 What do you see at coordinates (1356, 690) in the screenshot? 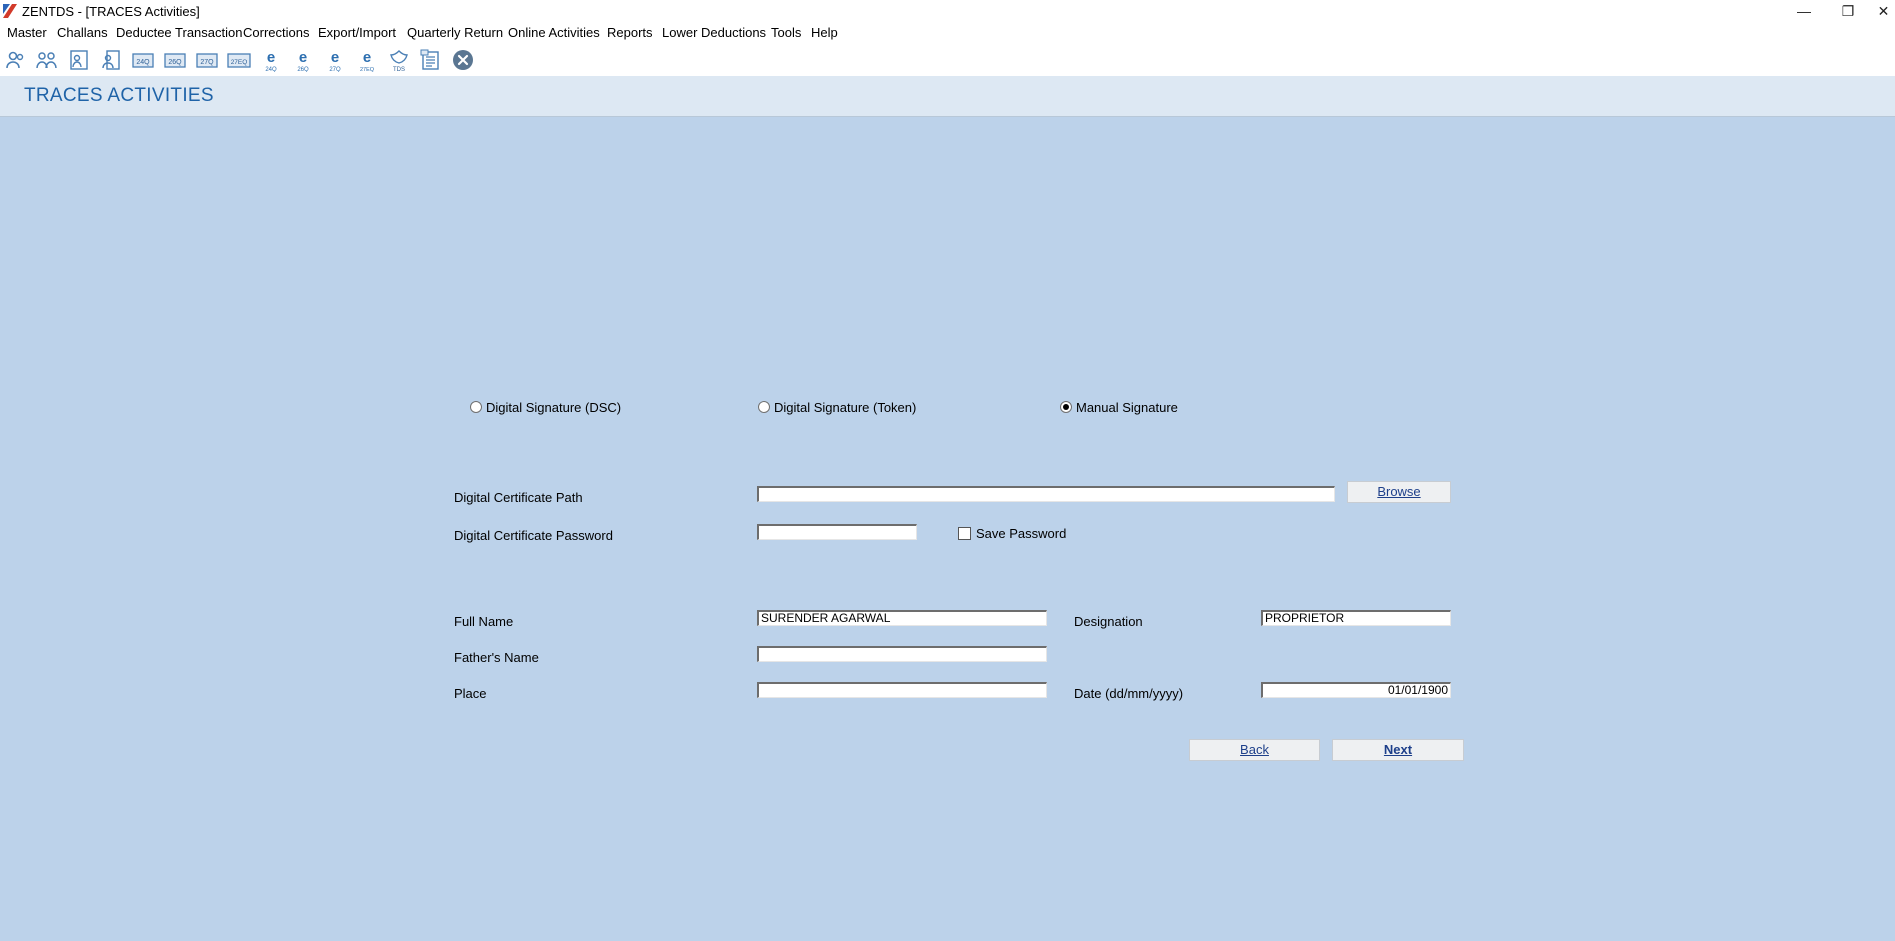
I see `date-input: 01/01/1900` at bounding box center [1356, 690].